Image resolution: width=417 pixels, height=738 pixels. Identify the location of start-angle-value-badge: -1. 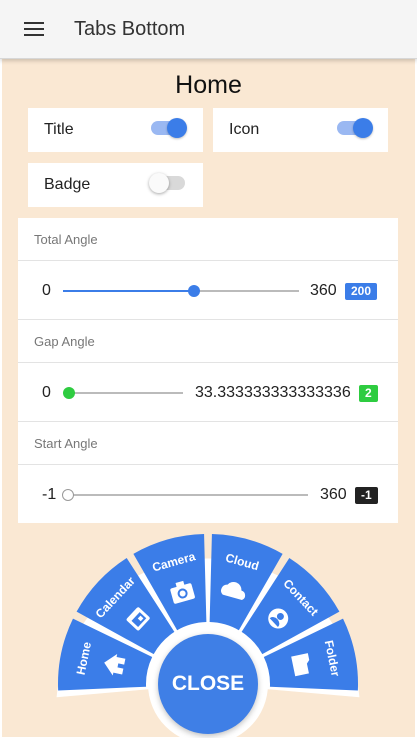
(366, 495).